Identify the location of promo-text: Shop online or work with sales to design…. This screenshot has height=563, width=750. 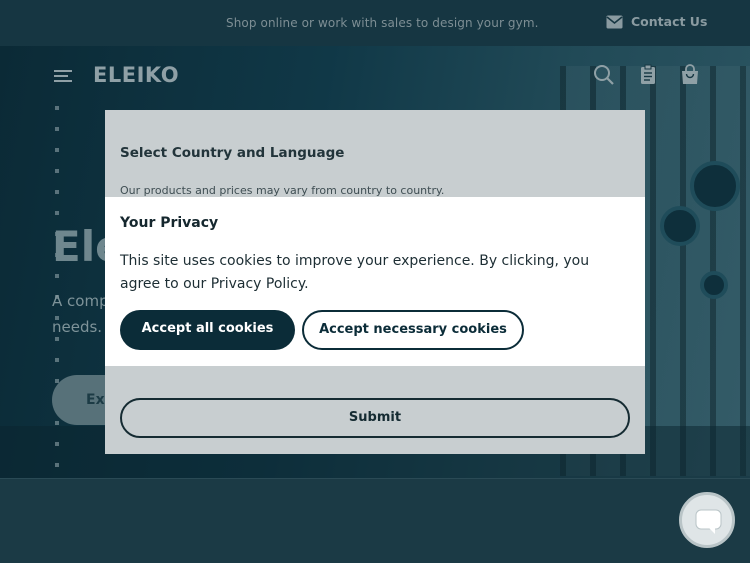
(382, 23).